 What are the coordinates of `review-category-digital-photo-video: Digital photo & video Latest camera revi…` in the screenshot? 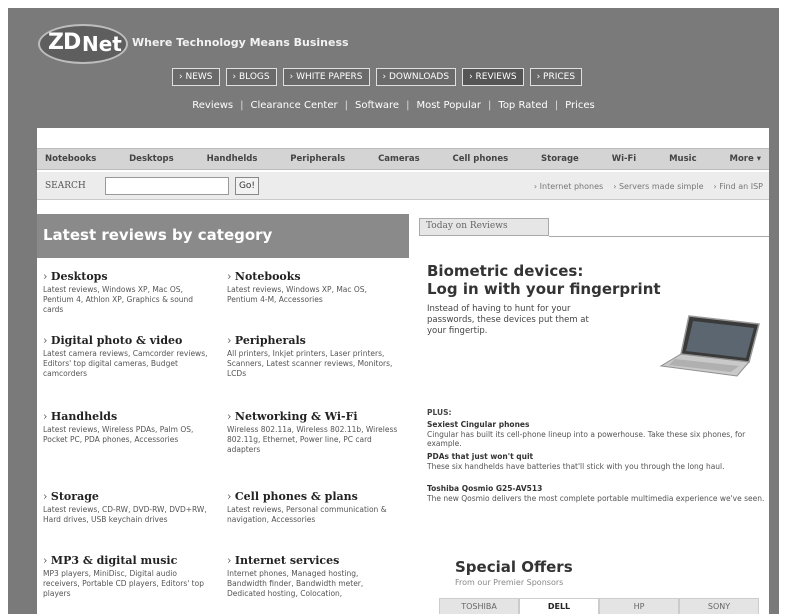 It's located at (129, 356).